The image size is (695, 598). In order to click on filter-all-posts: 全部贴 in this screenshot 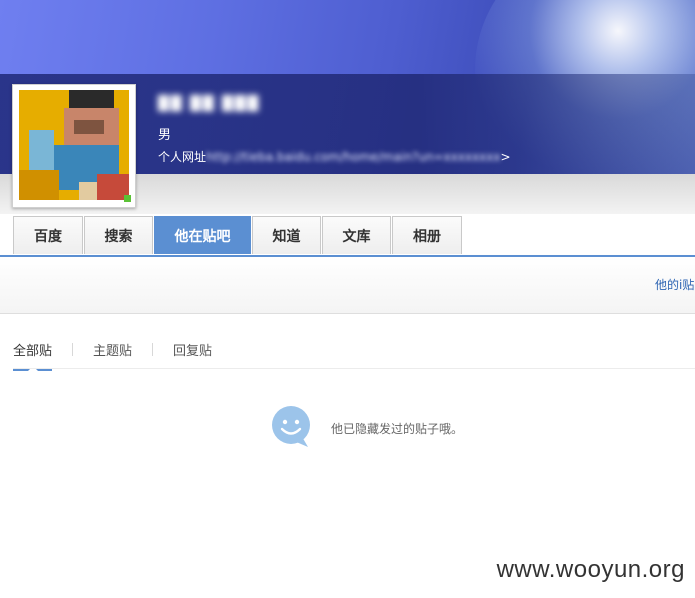, I will do `click(33, 355)`.